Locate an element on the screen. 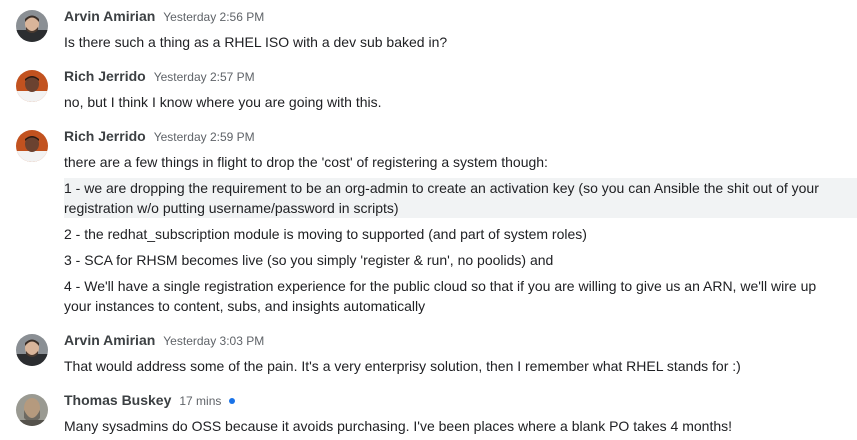 The width and height of the screenshot is (857, 440). message-header: Rich Jerrido Yesterday 2:59 PM is located at coordinates (159, 137).